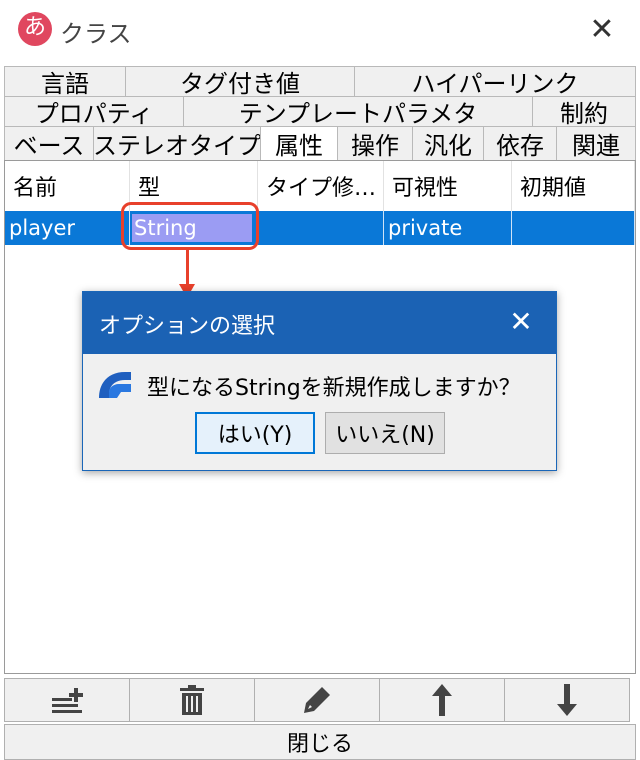 The height and width of the screenshot is (760, 640). I want to click on cell-name: player, so click(67, 228).